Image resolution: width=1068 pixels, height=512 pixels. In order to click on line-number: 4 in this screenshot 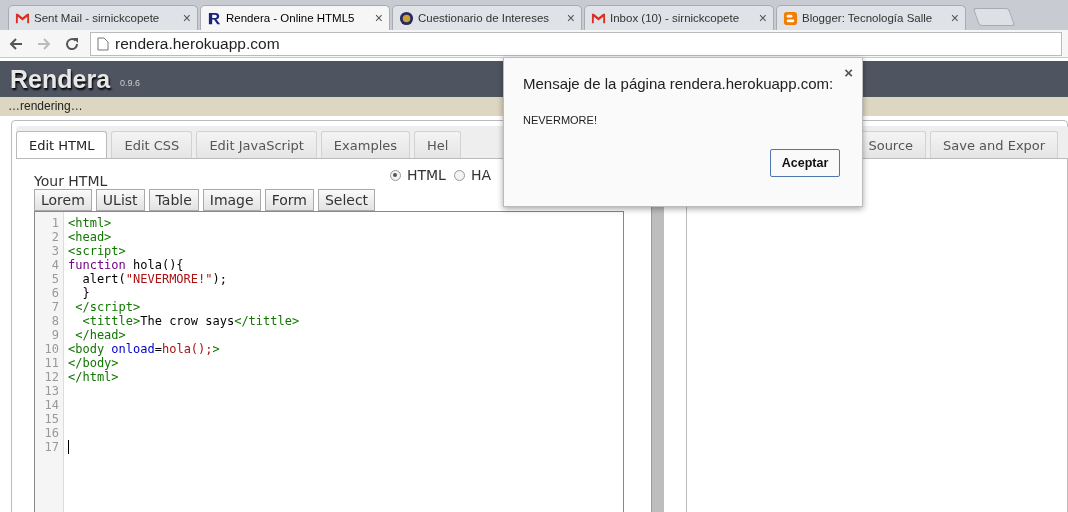, I will do `click(54, 265)`.